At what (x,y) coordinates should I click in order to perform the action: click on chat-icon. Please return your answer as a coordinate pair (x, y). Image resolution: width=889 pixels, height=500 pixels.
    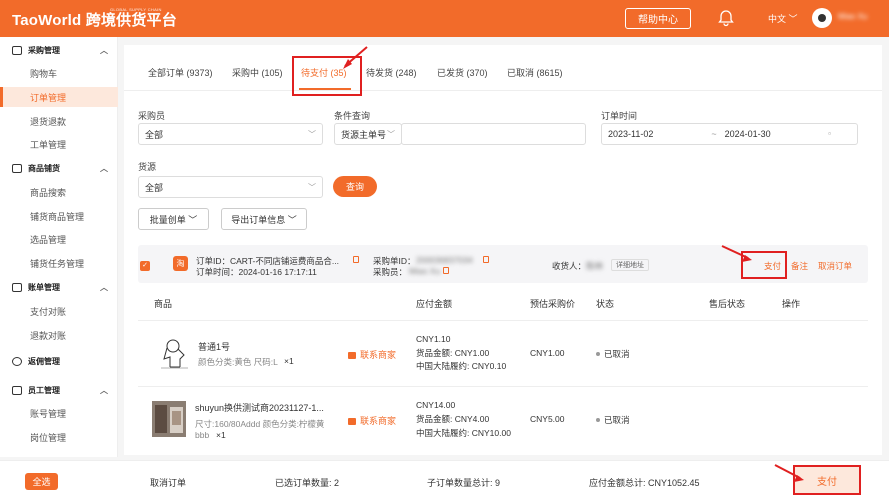
    Looking at the image, I should click on (352, 421).